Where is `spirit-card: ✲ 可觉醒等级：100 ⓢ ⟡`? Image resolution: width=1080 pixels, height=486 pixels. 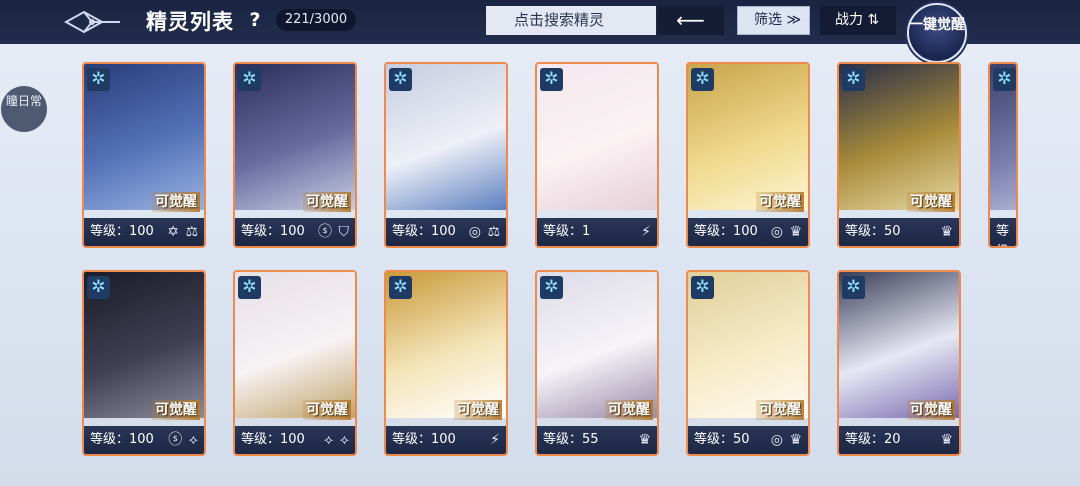 spirit-card: ✲ 可觉醒等级：100 ⓢ ⟡ is located at coordinates (144, 363).